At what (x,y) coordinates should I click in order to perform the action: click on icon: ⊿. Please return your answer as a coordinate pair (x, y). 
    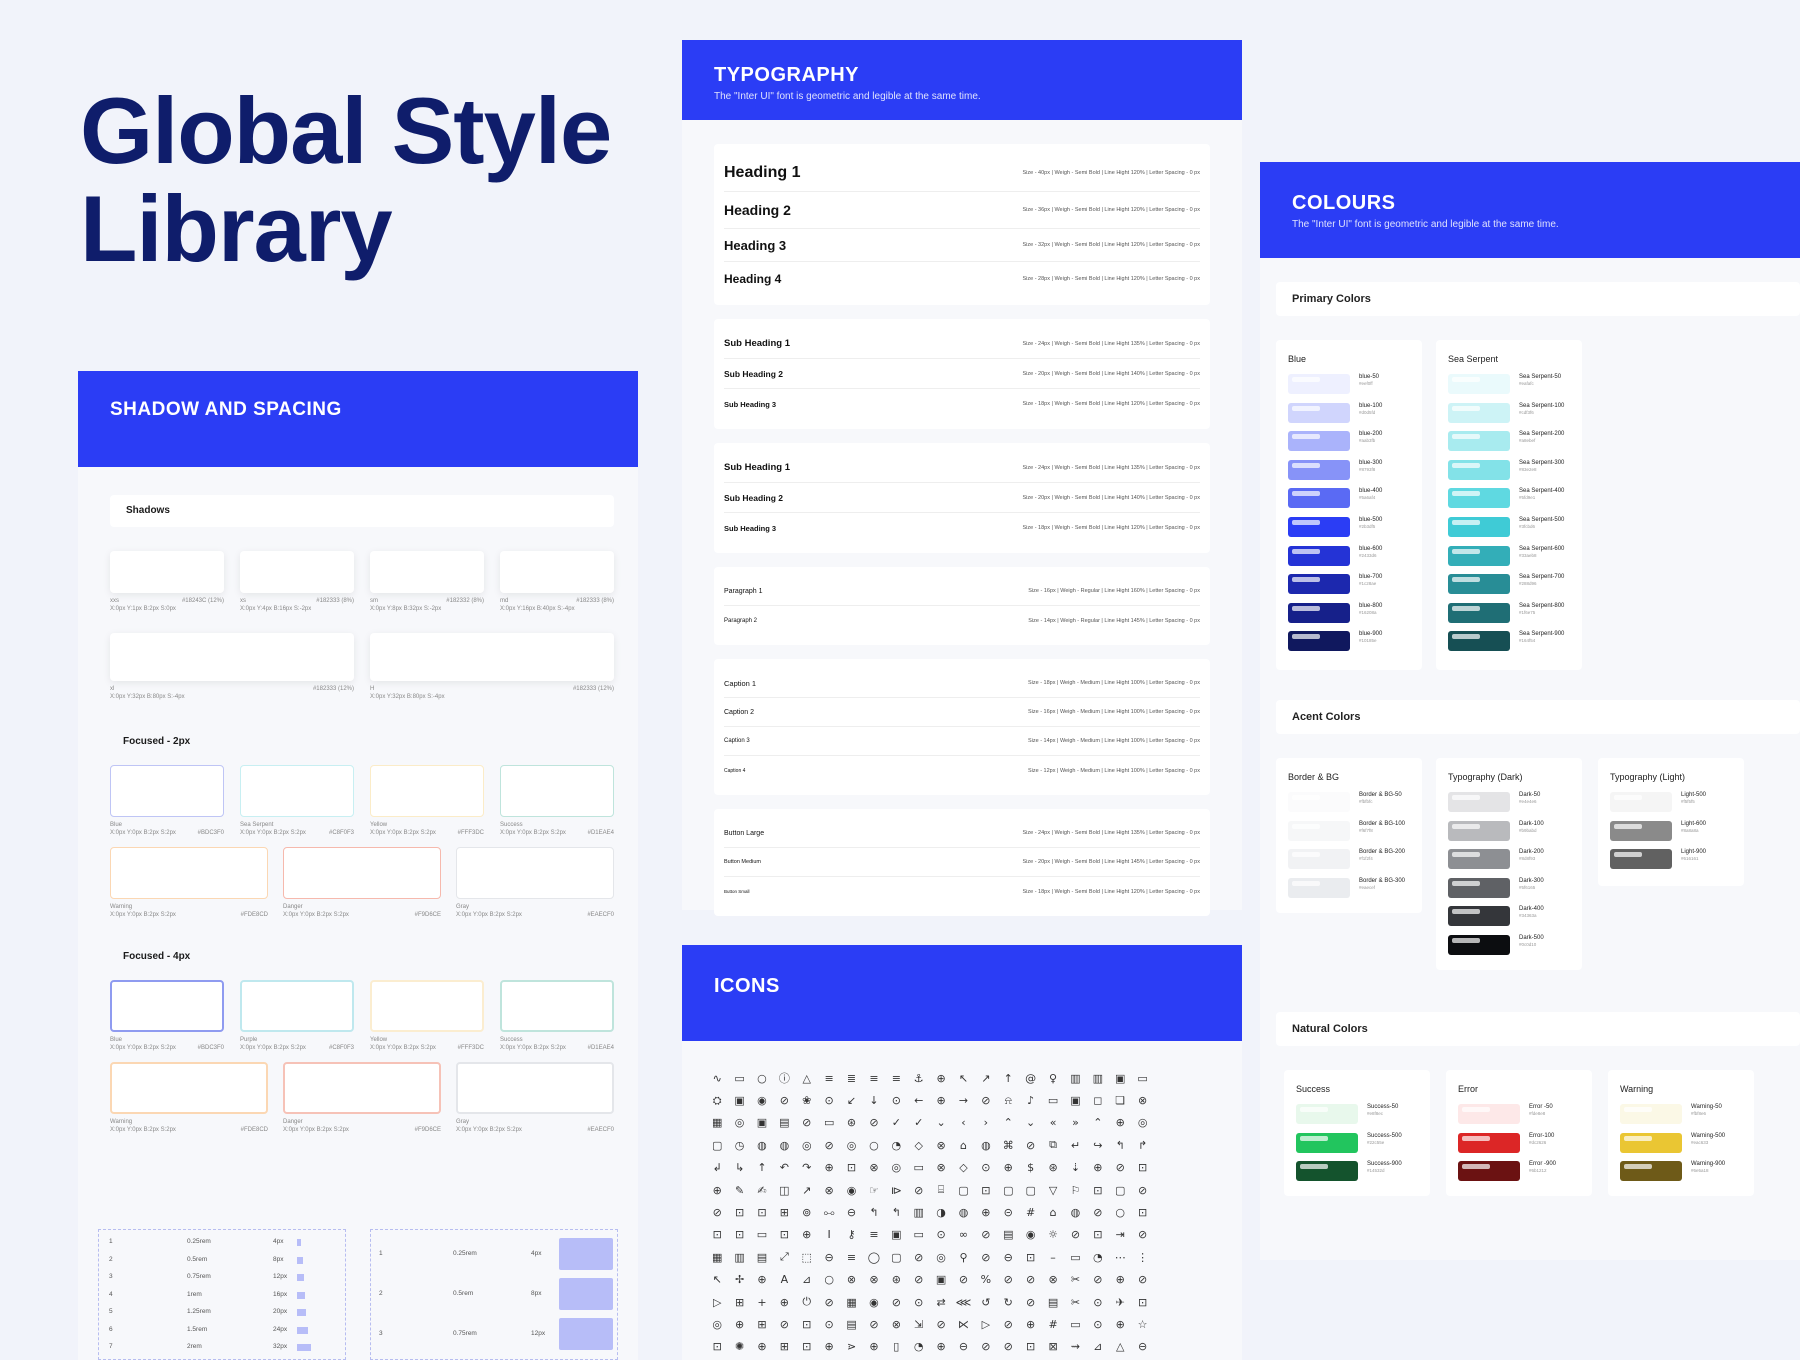
    Looking at the image, I should click on (807, 1280).